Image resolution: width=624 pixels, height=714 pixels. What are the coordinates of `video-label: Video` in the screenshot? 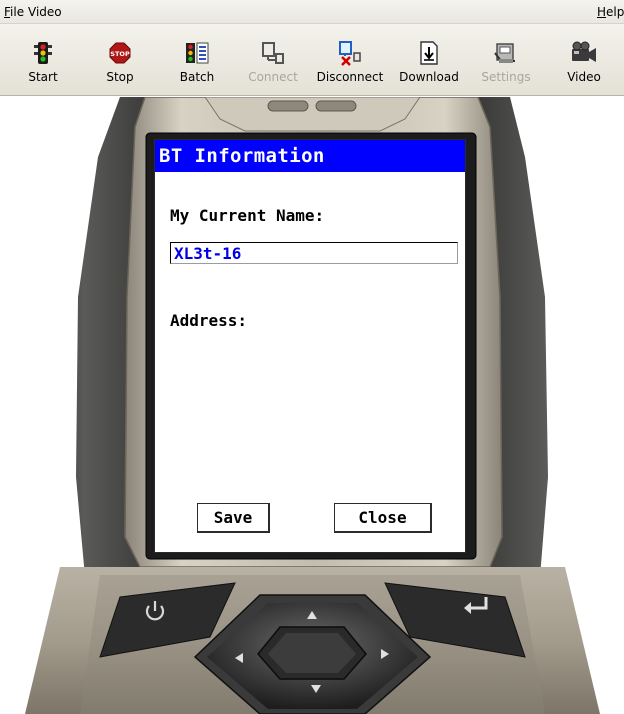 It's located at (584, 77).